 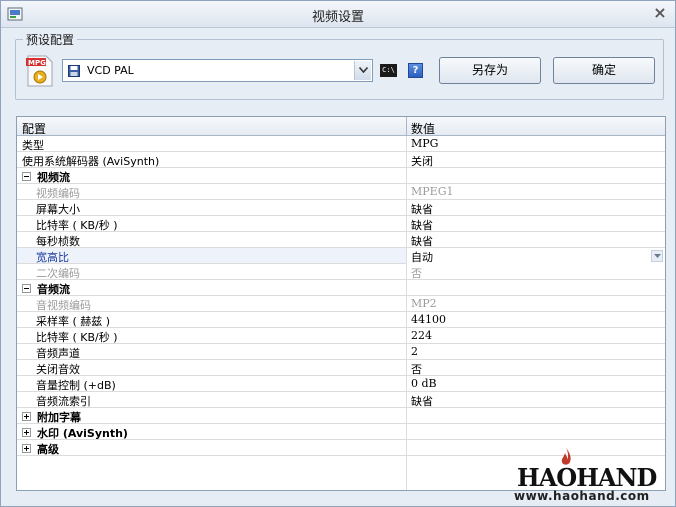 What do you see at coordinates (63, 401) in the screenshot?
I see `property-name: 音频流索引` at bounding box center [63, 401].